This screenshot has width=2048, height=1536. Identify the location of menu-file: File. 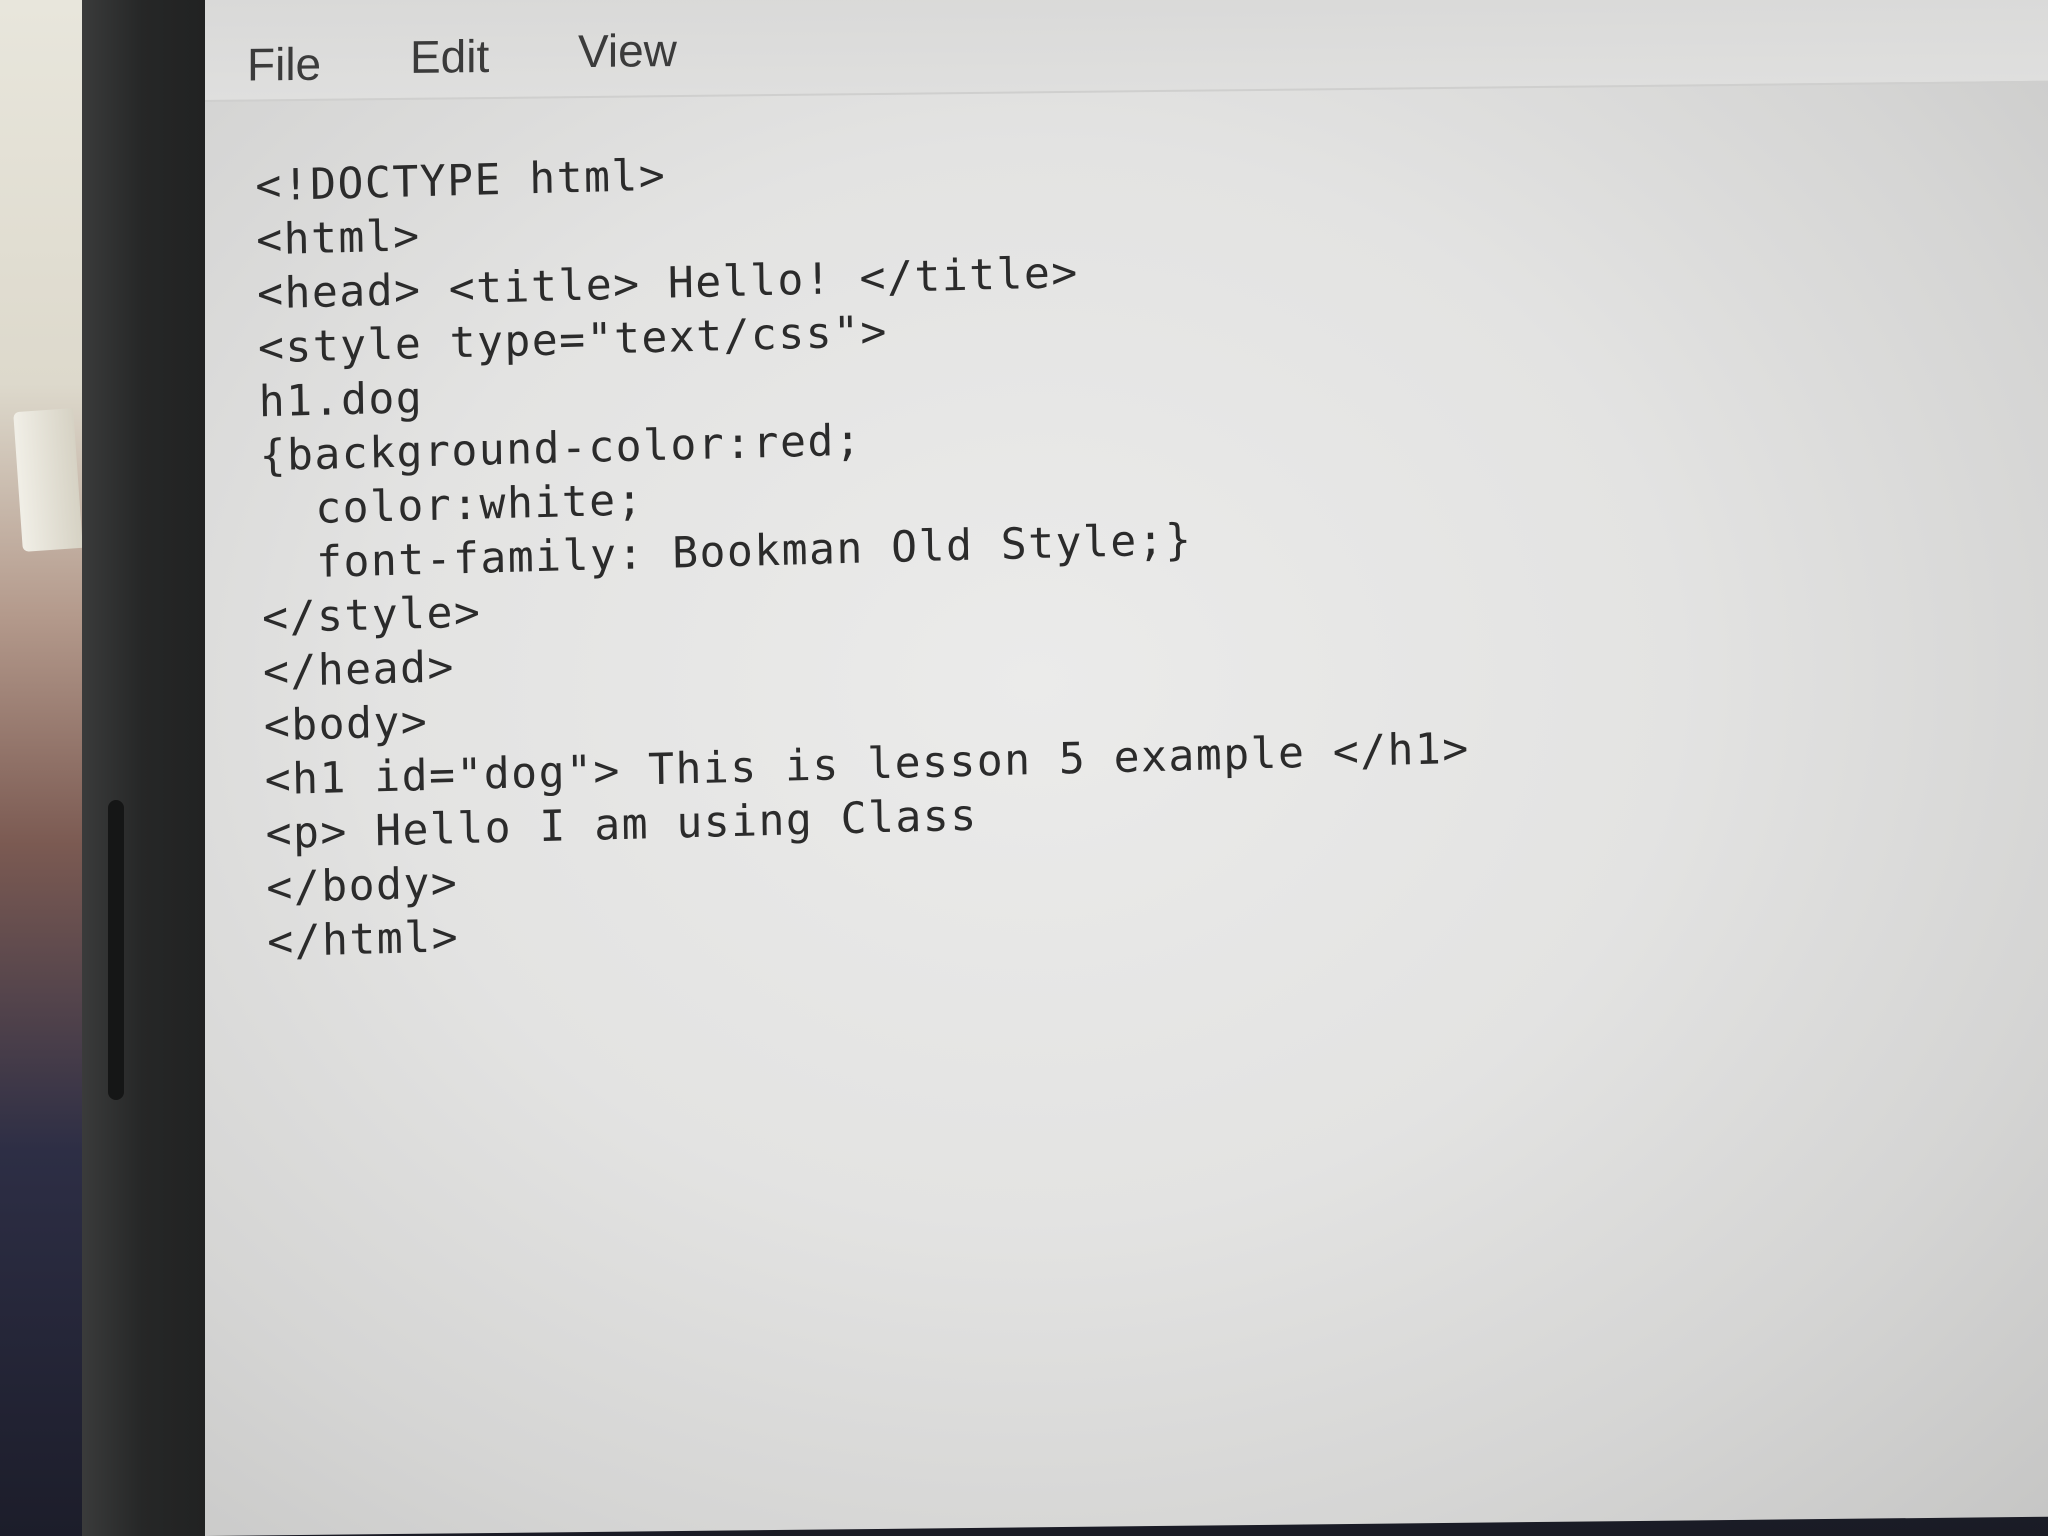
(284, 64).